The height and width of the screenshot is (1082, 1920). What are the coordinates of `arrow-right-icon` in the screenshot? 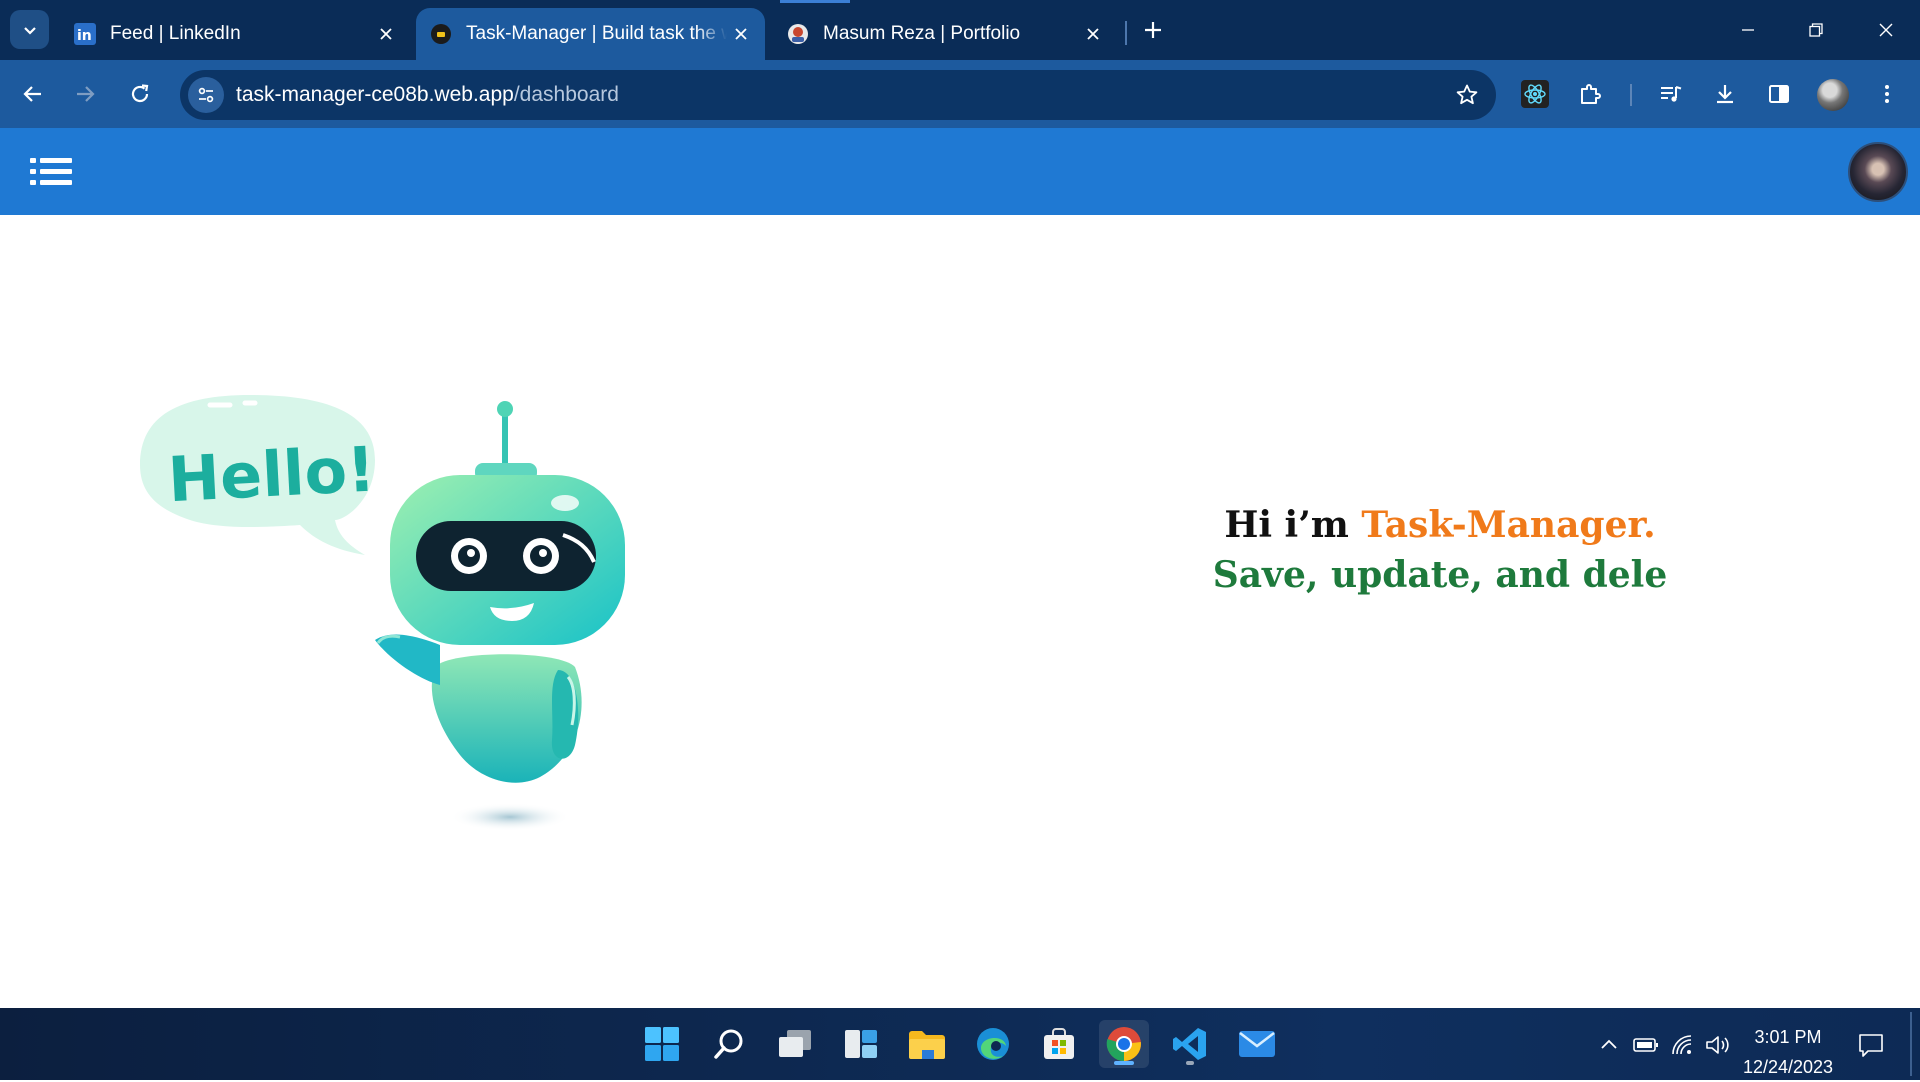 It's located at (86, 94).